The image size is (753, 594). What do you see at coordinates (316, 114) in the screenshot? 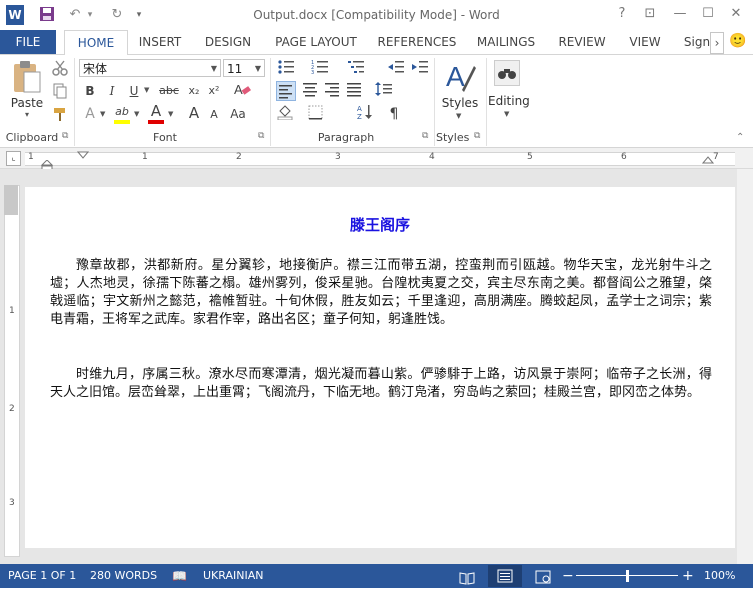
I see `borders-icon` at bounding box center [316, 114].